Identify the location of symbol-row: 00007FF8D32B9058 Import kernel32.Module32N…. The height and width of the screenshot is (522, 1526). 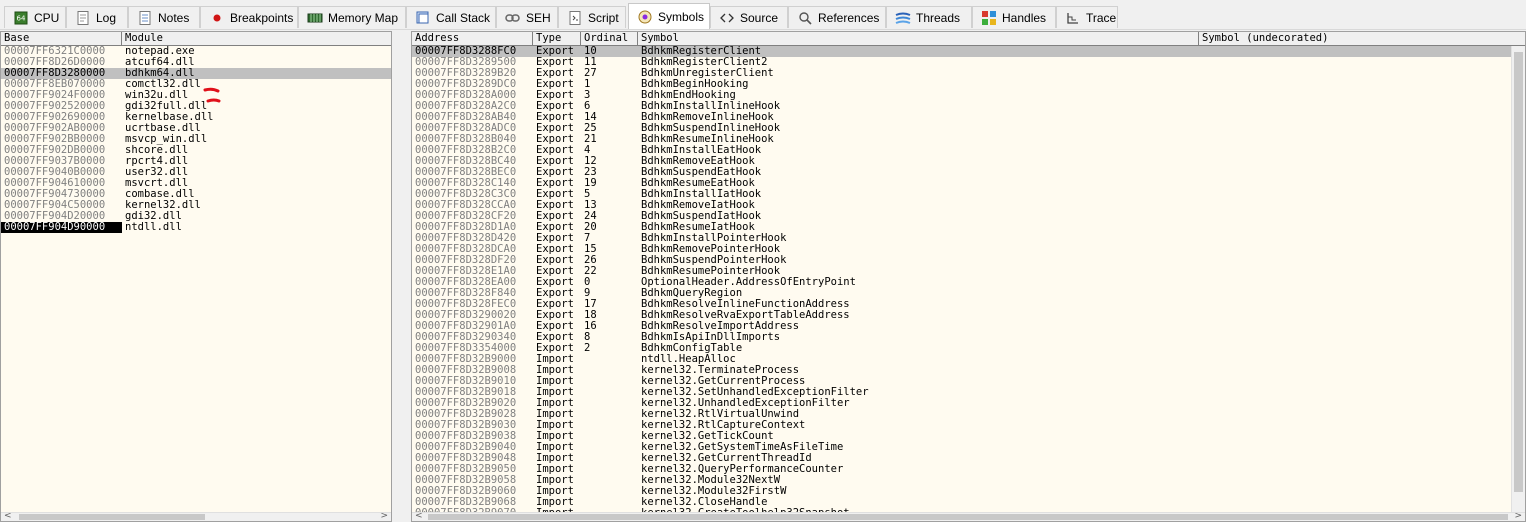
(962, 480).